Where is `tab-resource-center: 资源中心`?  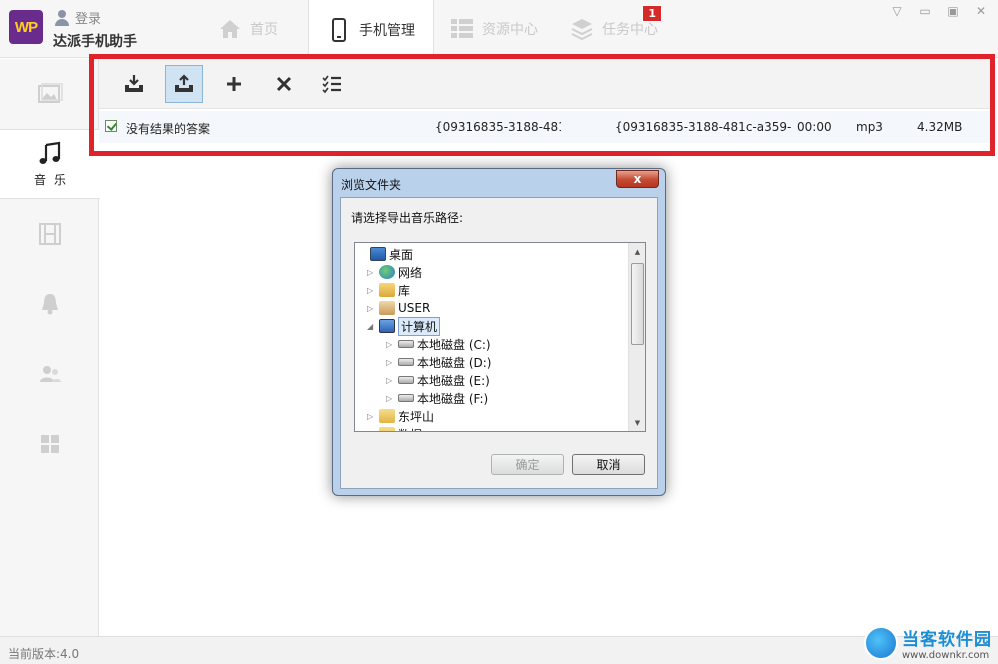
tab-resource-center: 资源中心 is located at coordinates (494, 29).